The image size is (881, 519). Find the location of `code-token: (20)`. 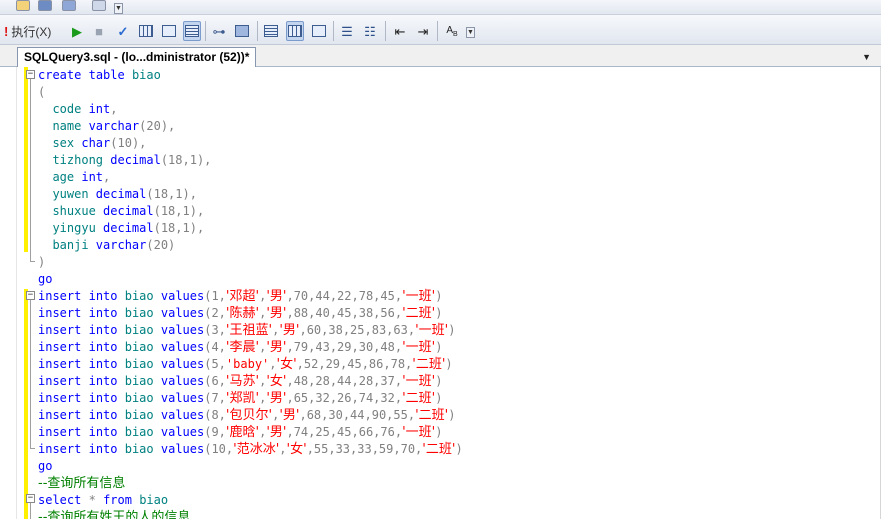

code-token: (20) is located at coordinates (161, 245).